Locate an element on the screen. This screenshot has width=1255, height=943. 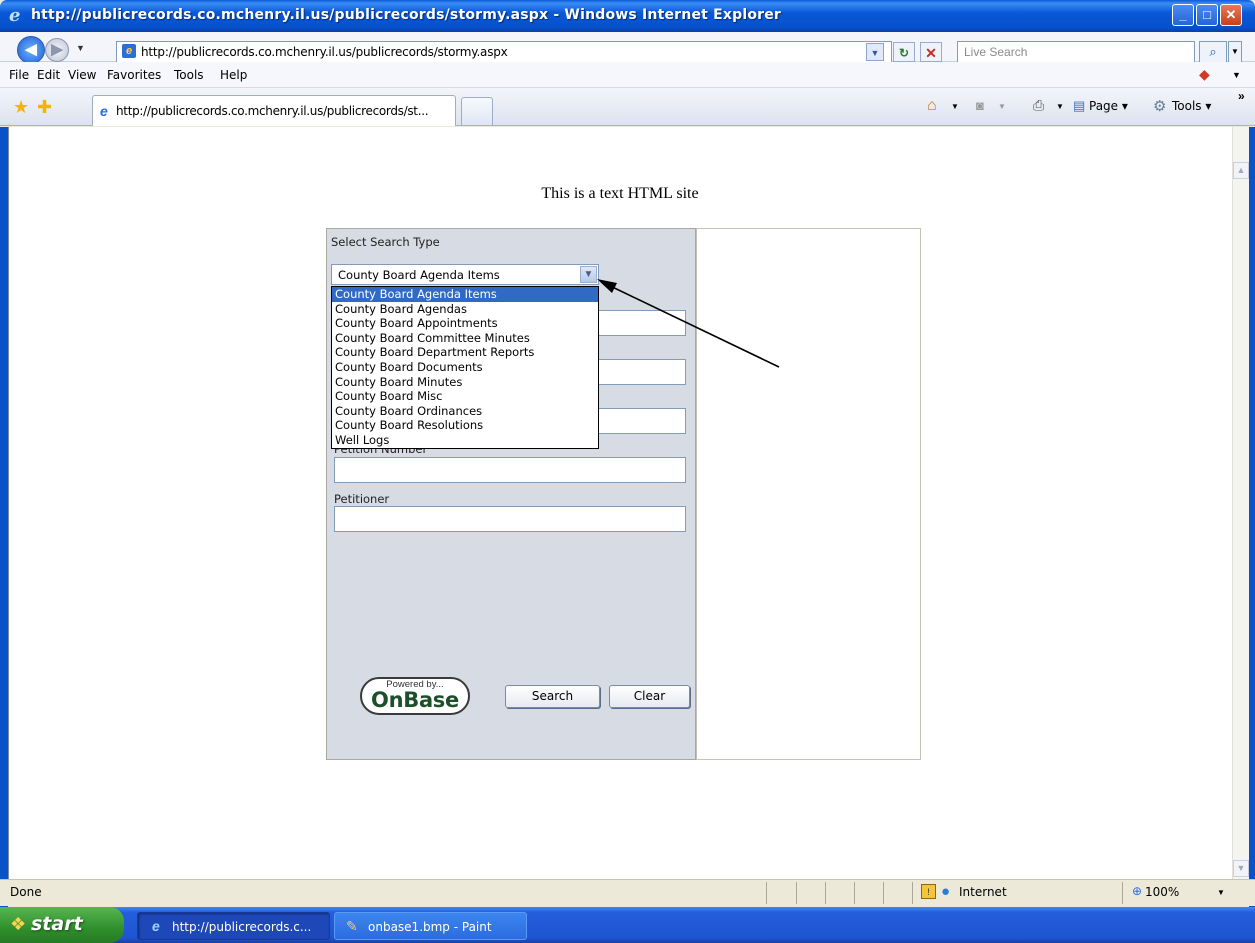
refresh-button: ↻ is located at coordinates (904, 52).